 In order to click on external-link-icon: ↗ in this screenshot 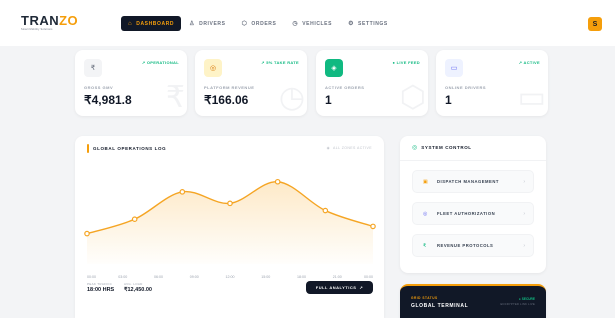, I will do `click(361, 287)`.